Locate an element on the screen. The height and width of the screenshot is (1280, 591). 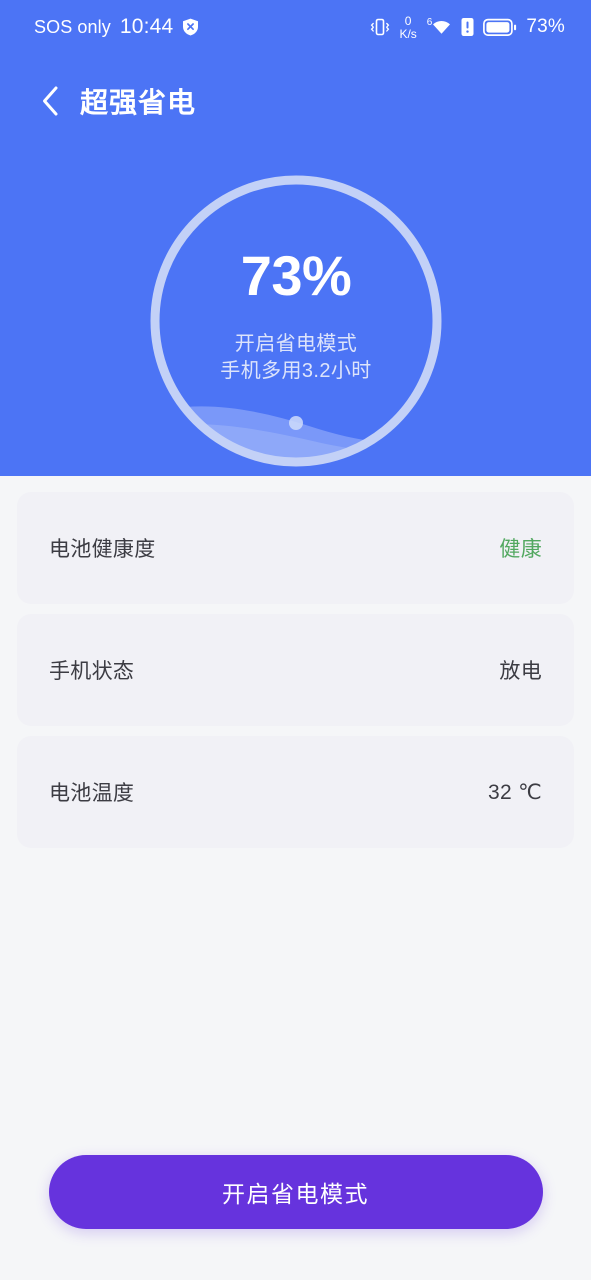
carrier-label: SOS only is located at coordinates (72, 26).